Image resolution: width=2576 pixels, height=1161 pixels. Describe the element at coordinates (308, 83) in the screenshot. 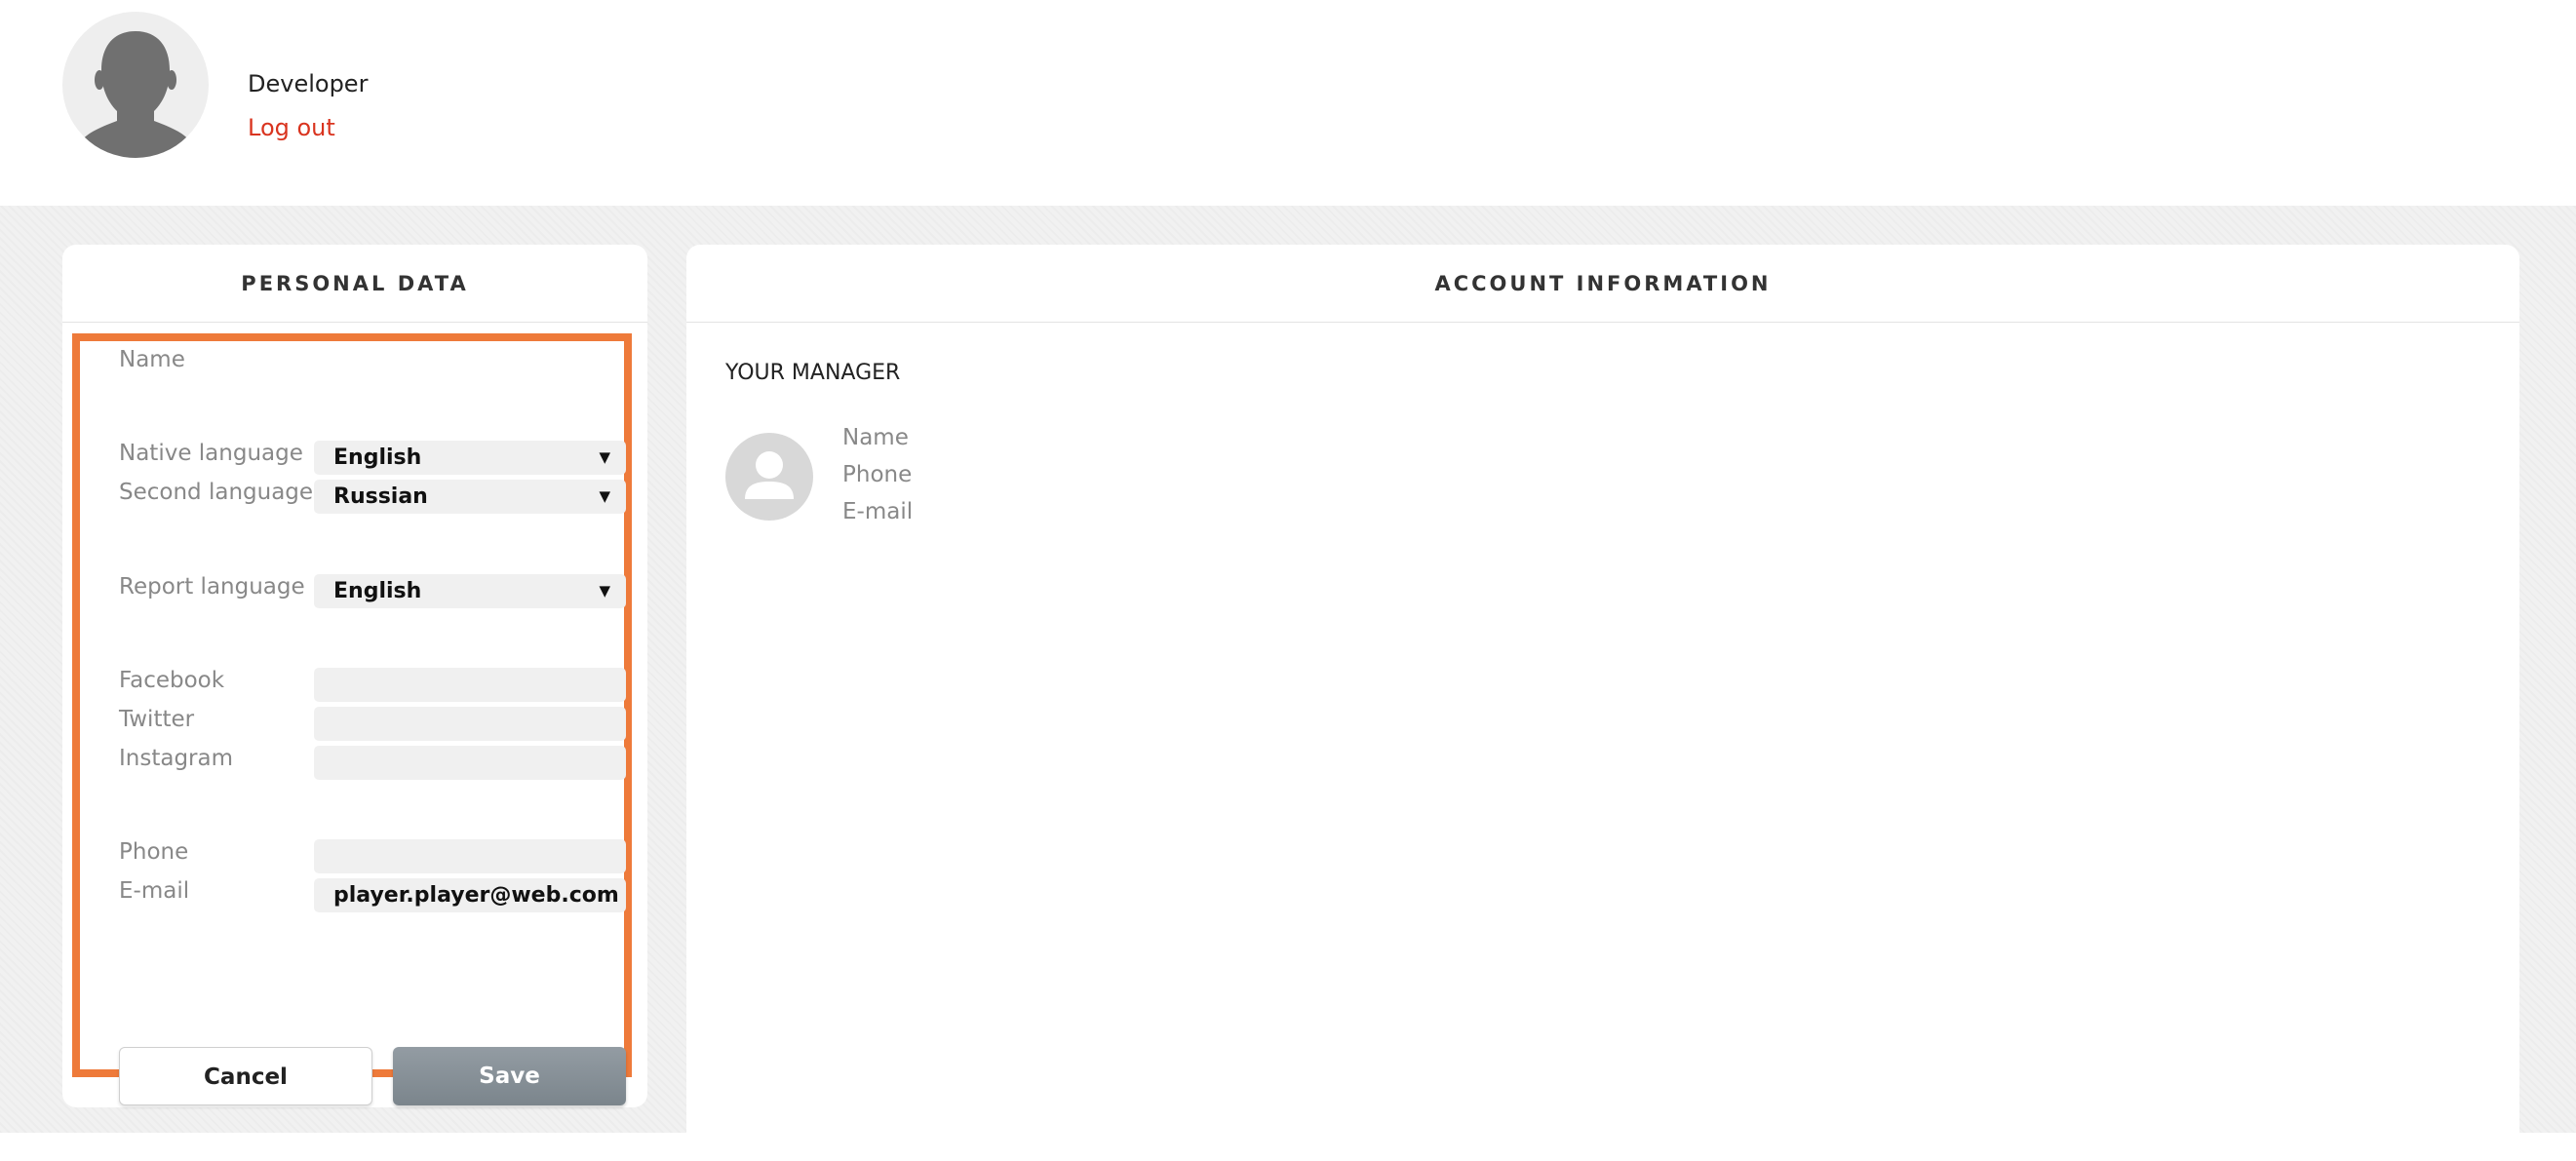

I see `user-name: Developer` at that location.